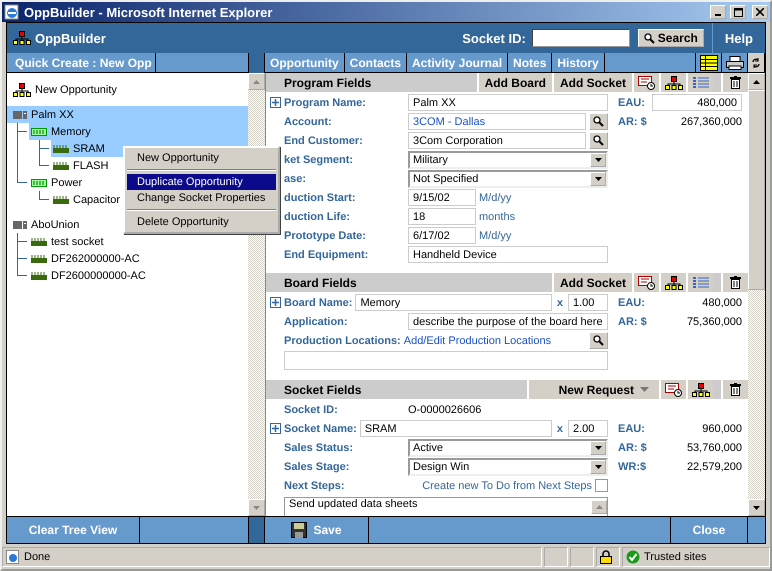 The image size is (772, 571). What do you see at coordinates (319, 160) in the screenshot?
I see `field-label: ket Segment:` at bounding box center [319, 160].